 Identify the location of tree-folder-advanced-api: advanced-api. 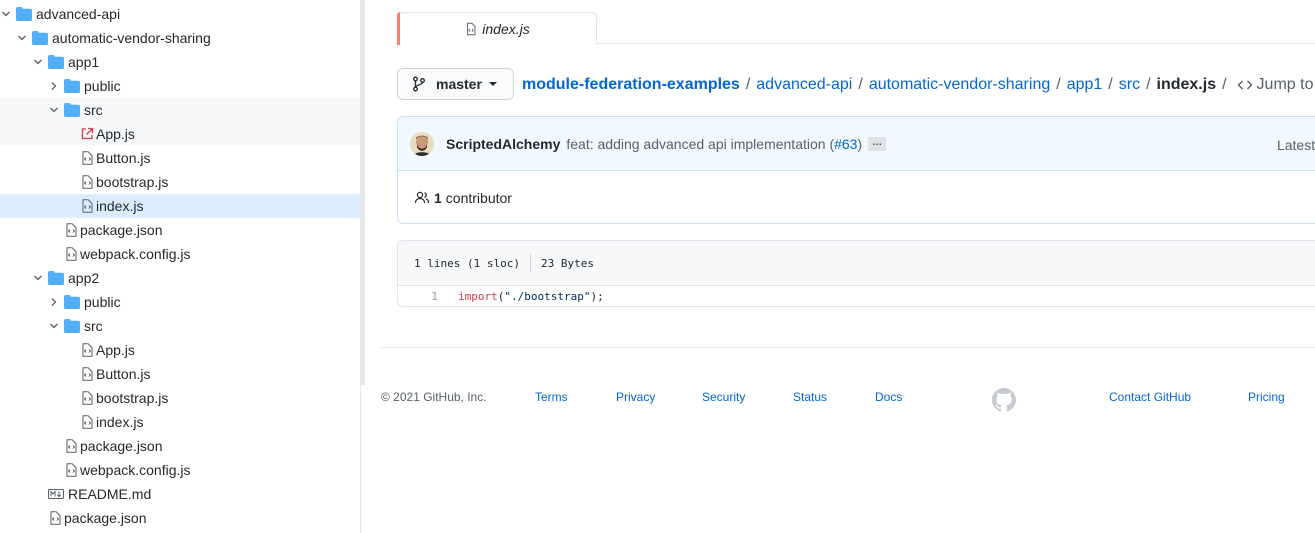
(180, 14).